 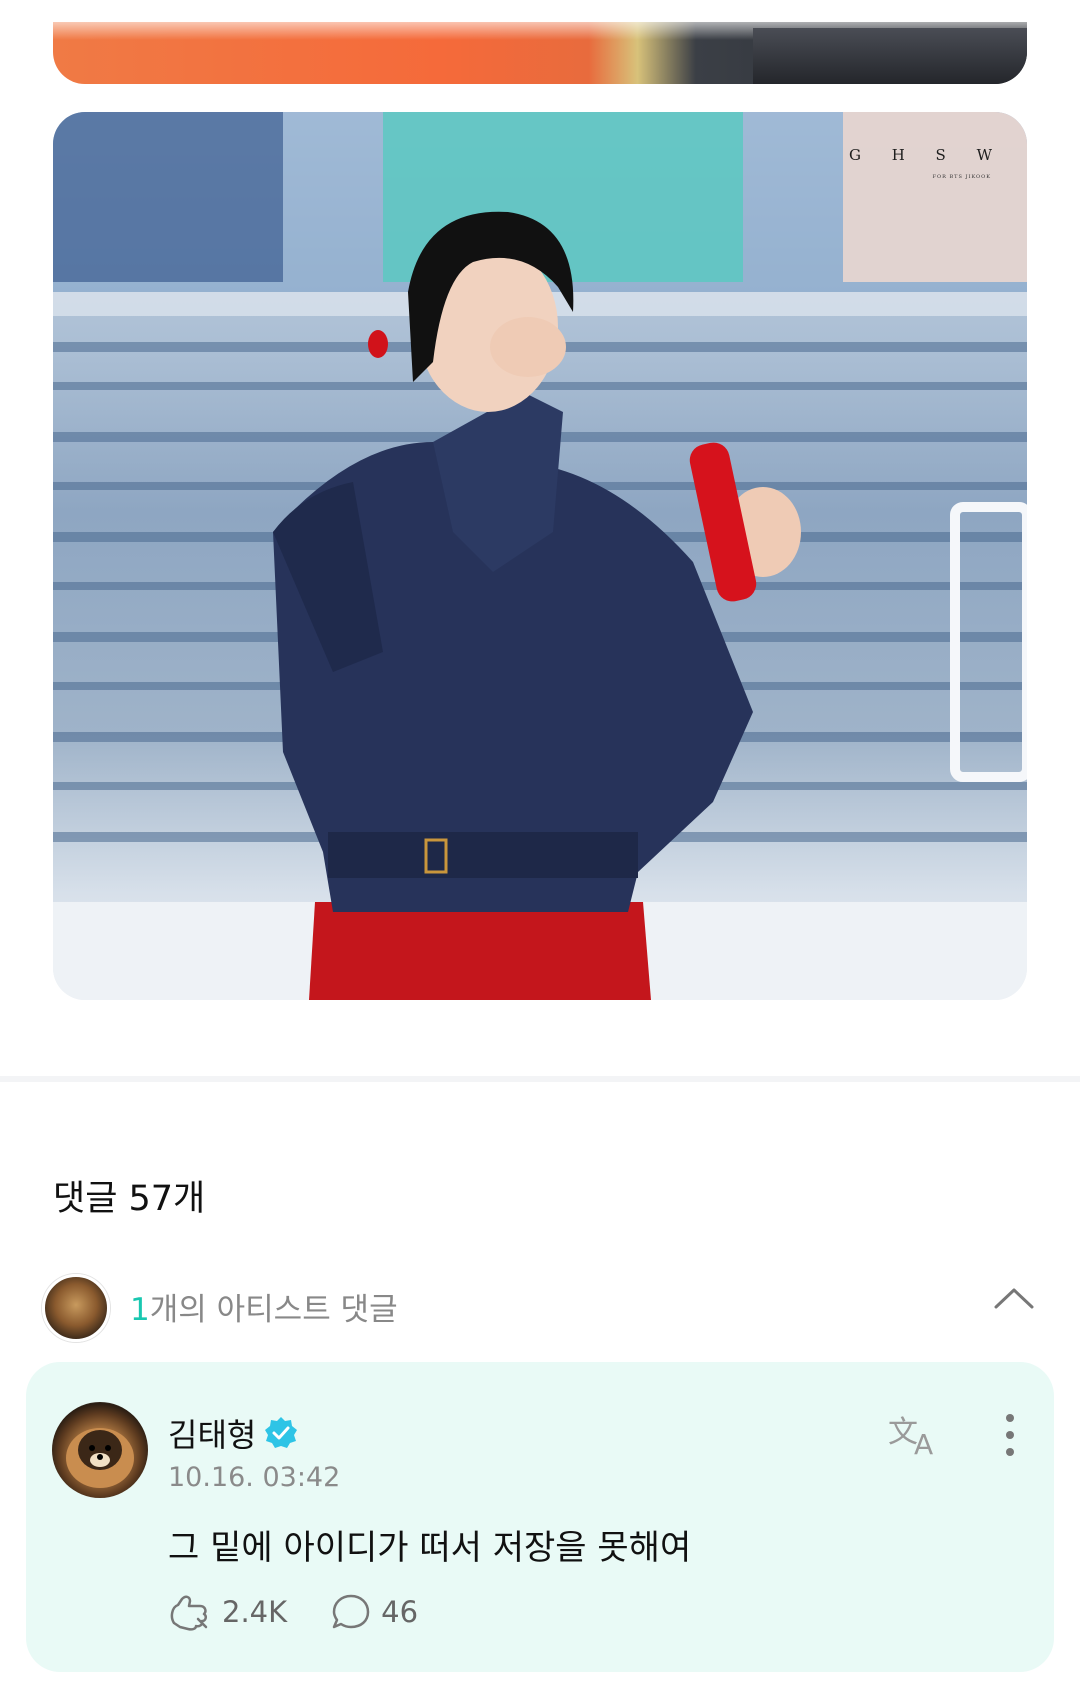 What do you see at coordinates (140, 1310) in the screenshot?
I see `artist-comment-count: 1` at bounding box center [140, 1310].